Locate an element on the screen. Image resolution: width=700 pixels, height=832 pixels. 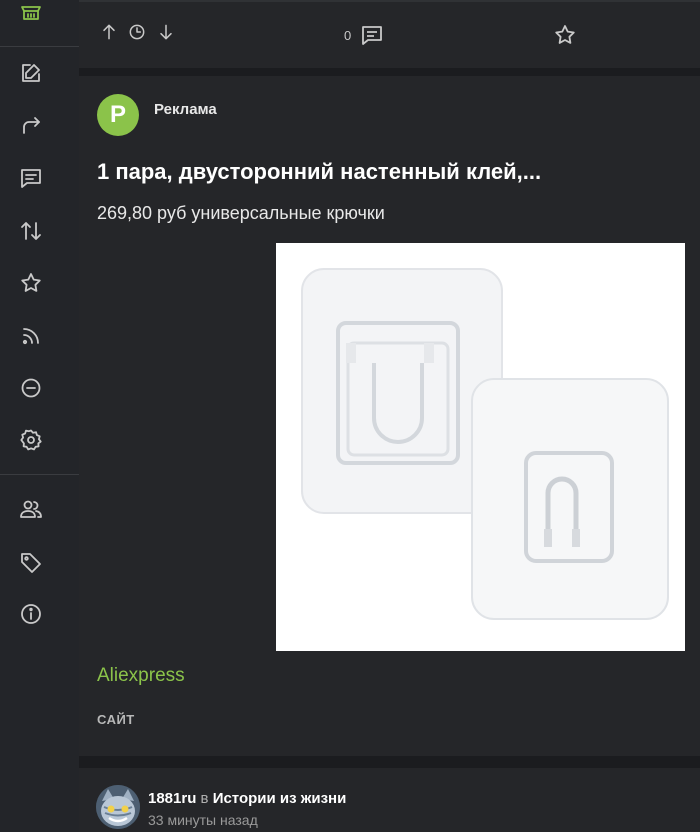
save-star-icon is located at coordinates (565, 37).